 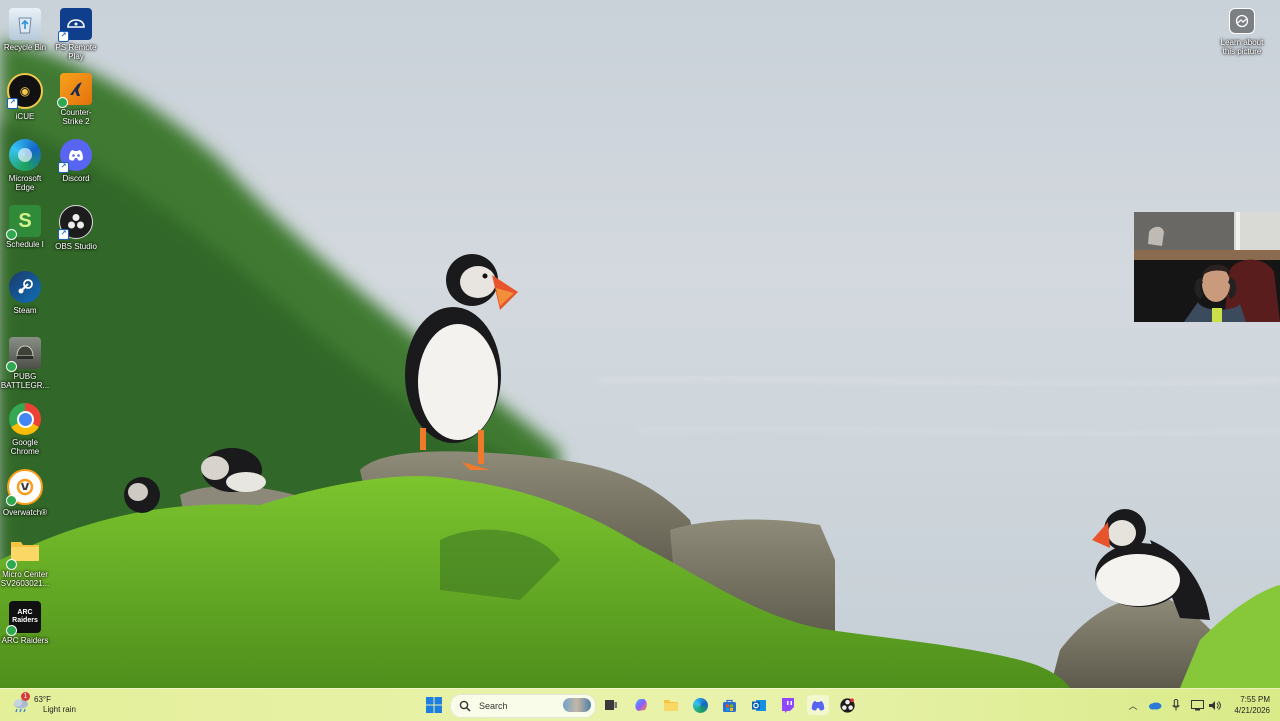 I want to click on counter-strike-icon, so click(x=74, y=90).